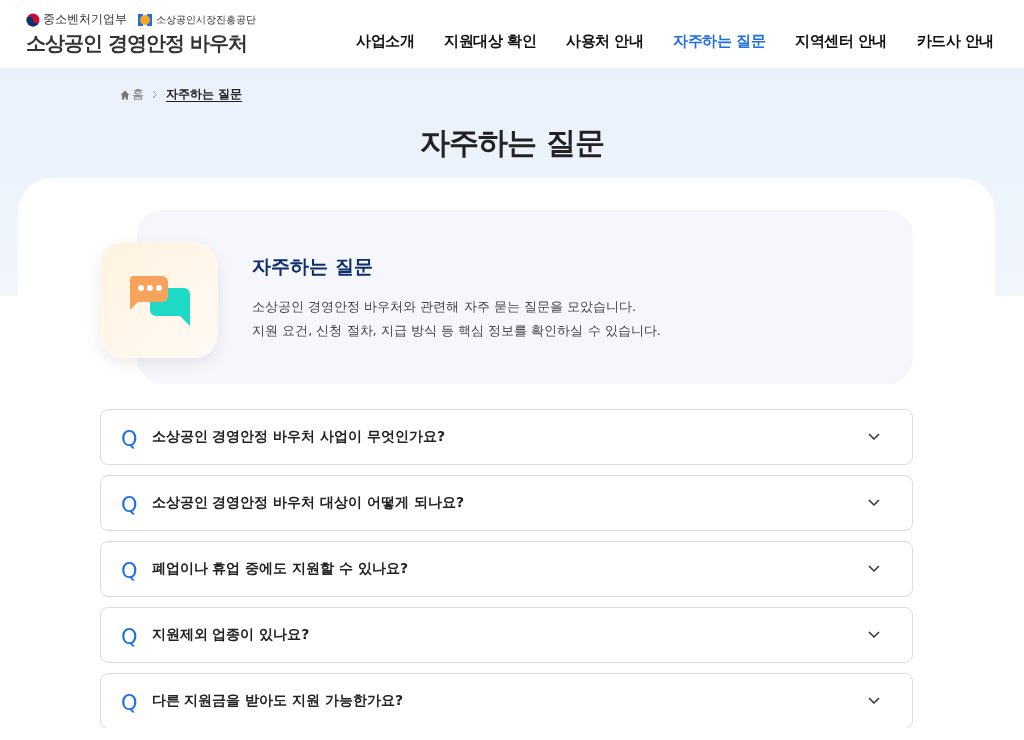  I want to click on nav-link: 카드사 안내, so click(955, 41).